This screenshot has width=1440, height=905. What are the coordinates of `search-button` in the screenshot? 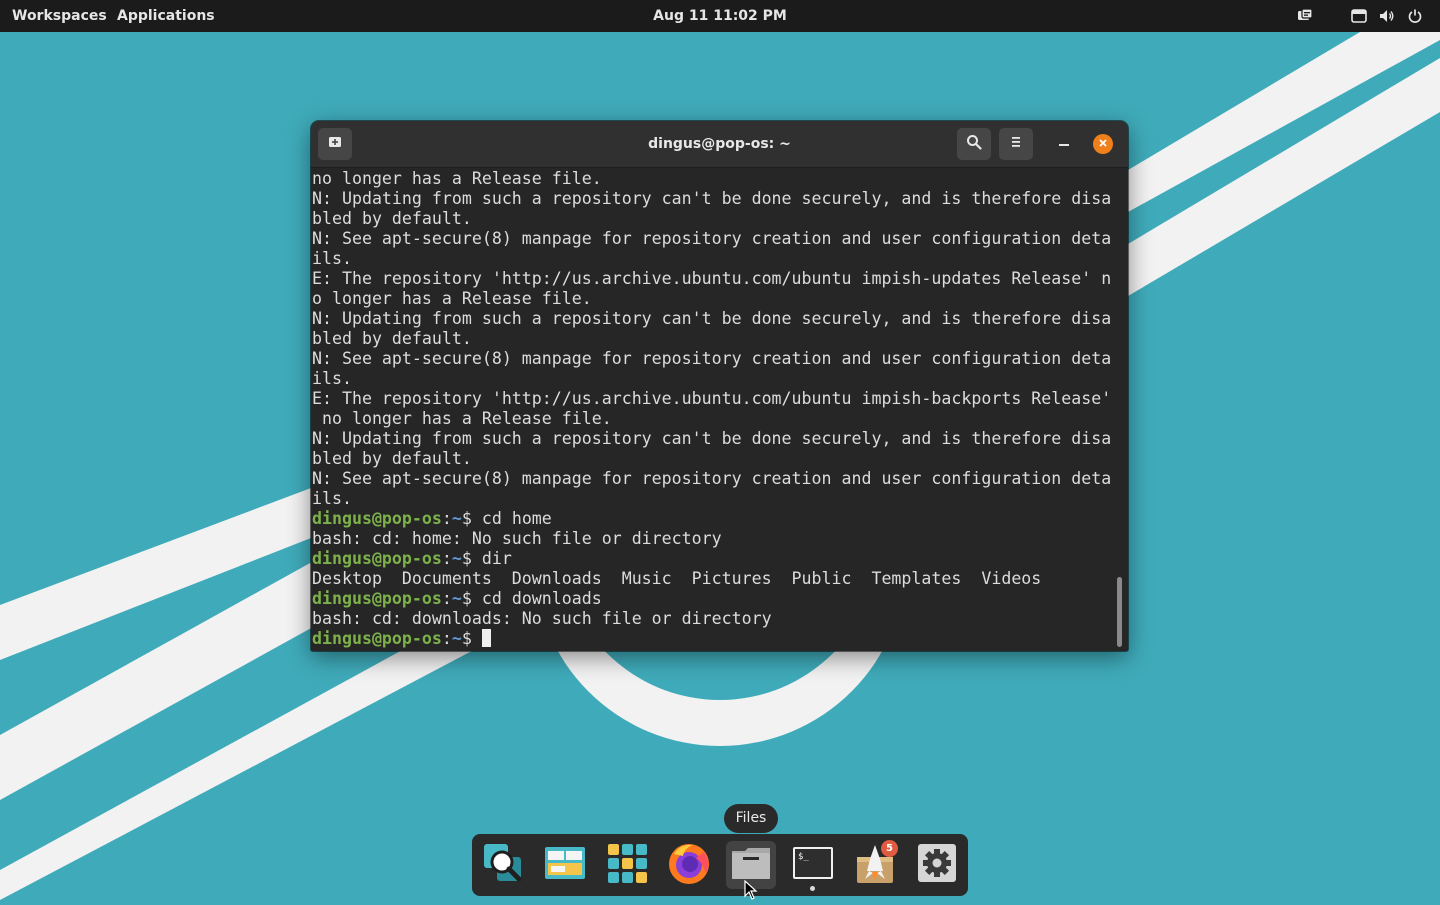 It's located at (974, 144).